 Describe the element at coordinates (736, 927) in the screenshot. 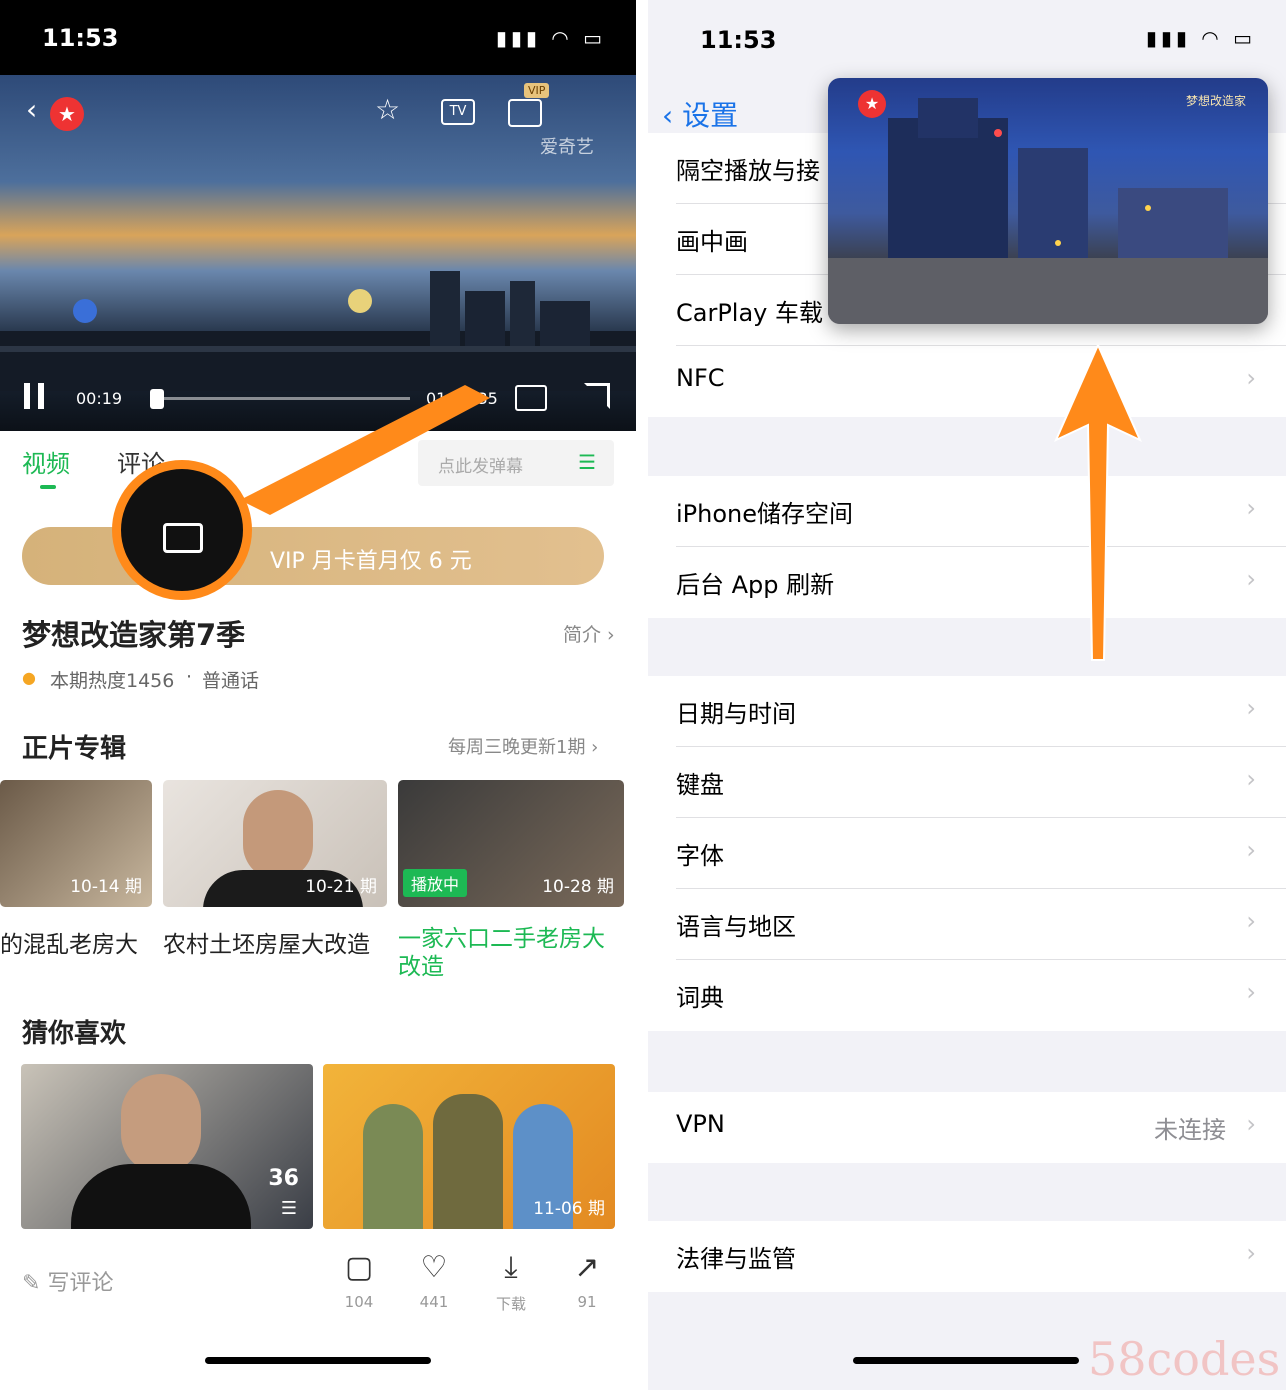

I see `row-label: 语言与地区` at that location.